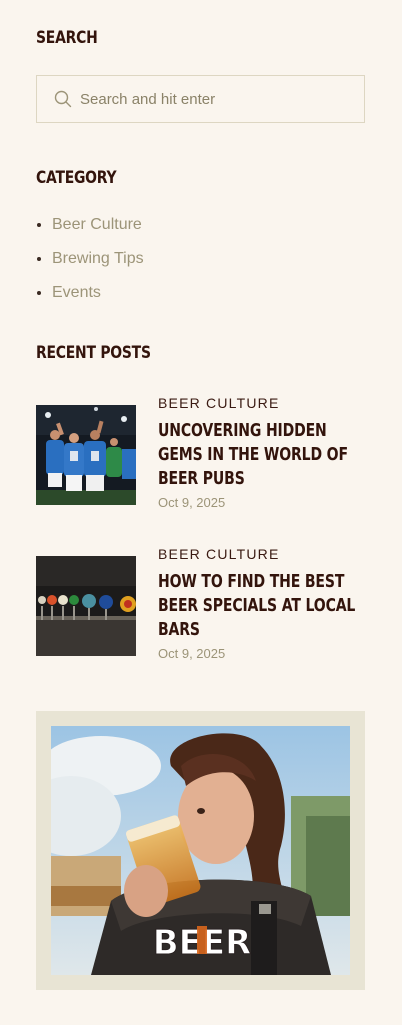 Image resolution: width=402 pixels, height=1025 pixels. Describe the element at coordinates (63, 99) in the screenshot. I see `search-icon` at that location.